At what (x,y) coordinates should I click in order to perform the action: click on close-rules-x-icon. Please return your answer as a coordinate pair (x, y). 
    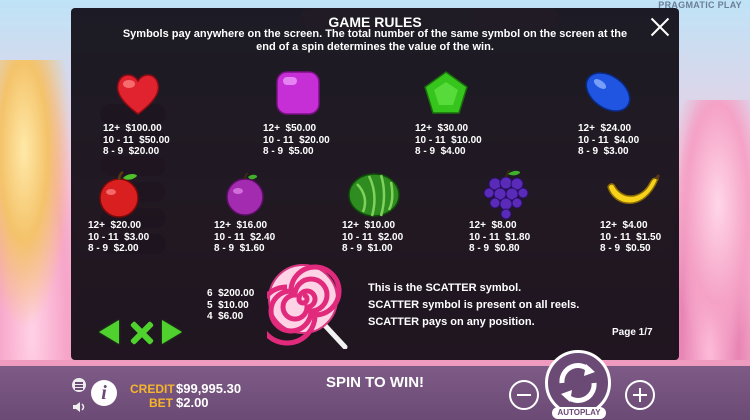
    Looking at the image, I should click on (142, 333).